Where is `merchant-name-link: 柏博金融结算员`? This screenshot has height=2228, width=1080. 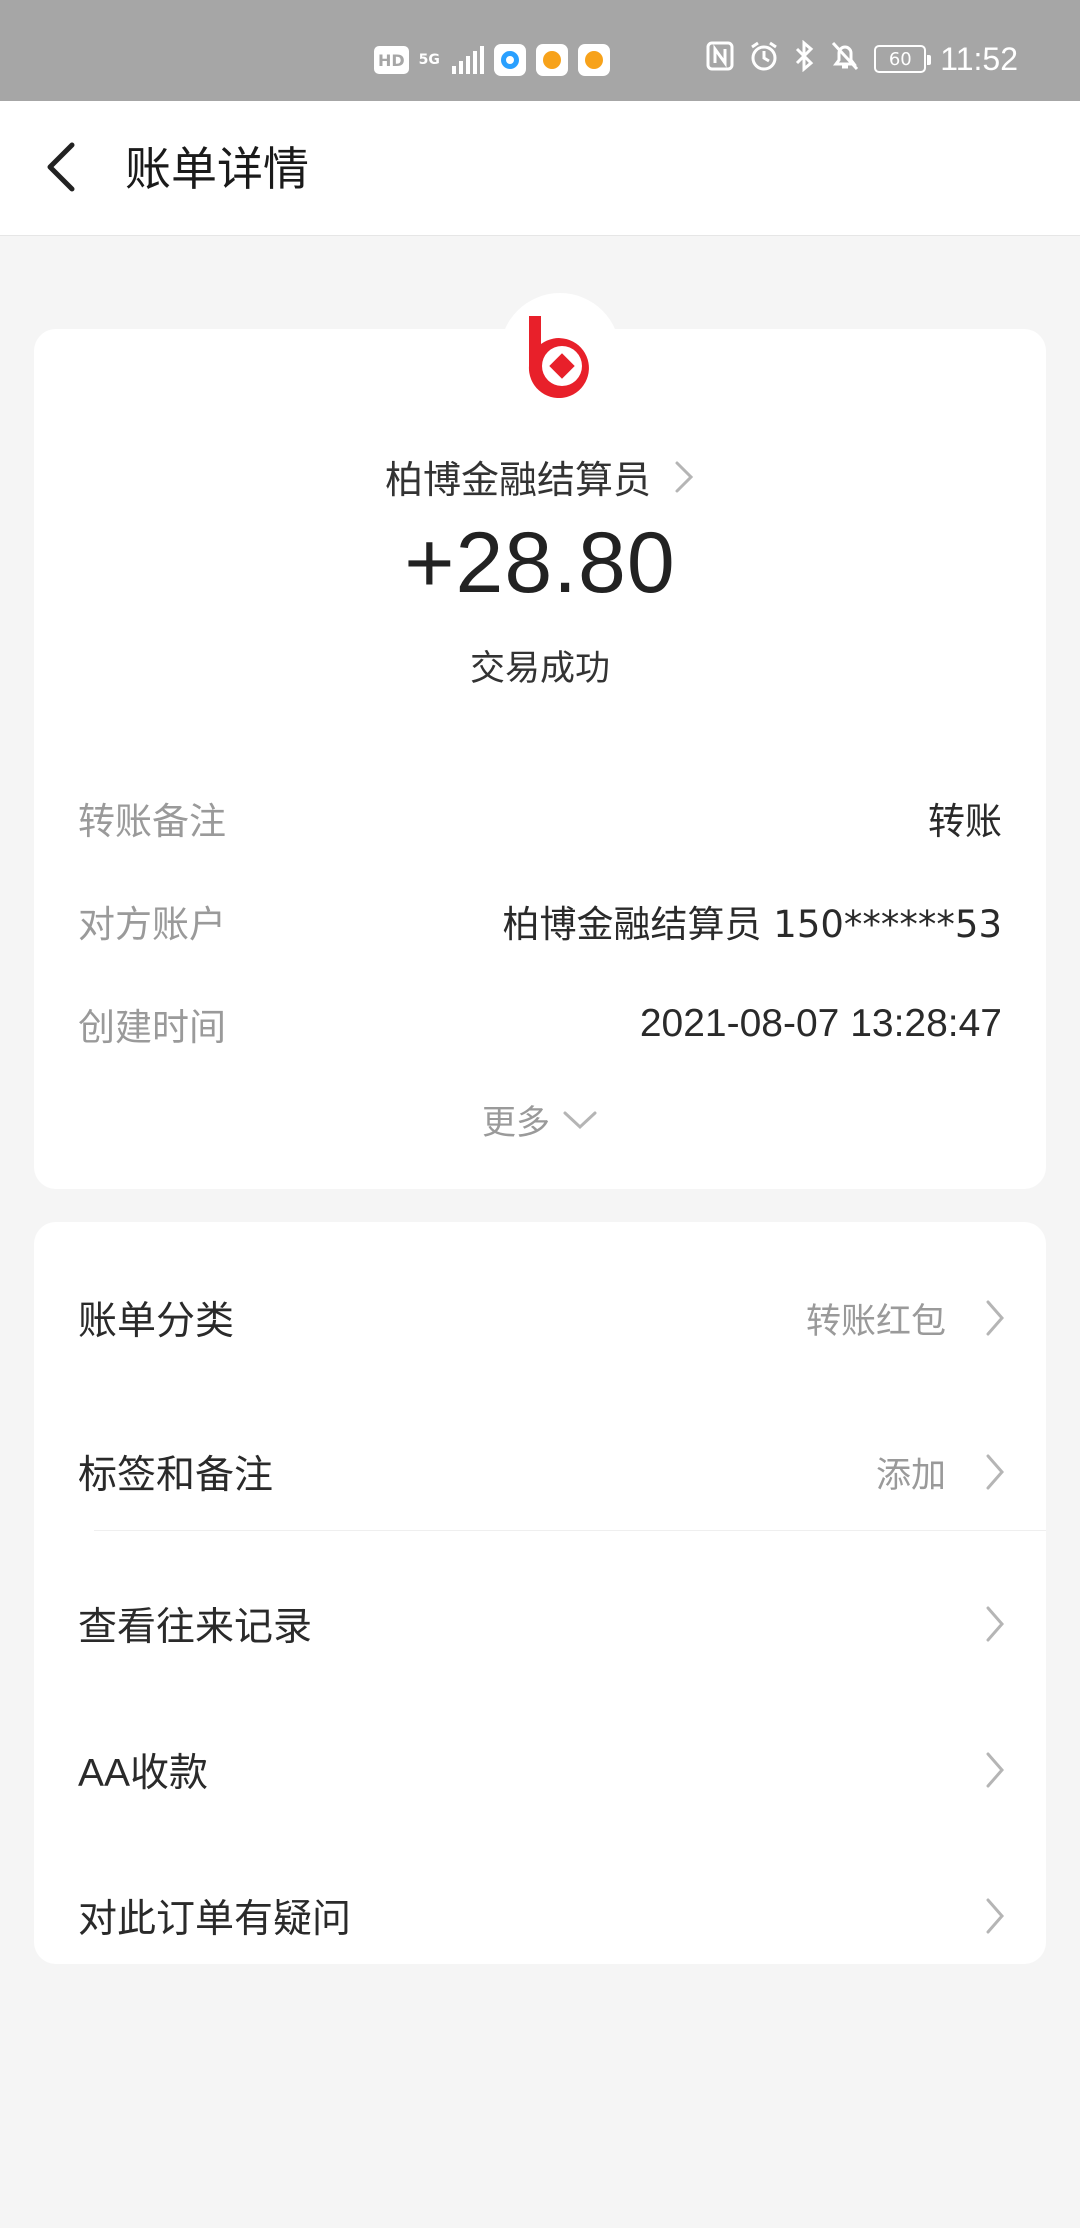 merchant-name-link: 柏博金融结算员 is located at coordinates (540, 476).